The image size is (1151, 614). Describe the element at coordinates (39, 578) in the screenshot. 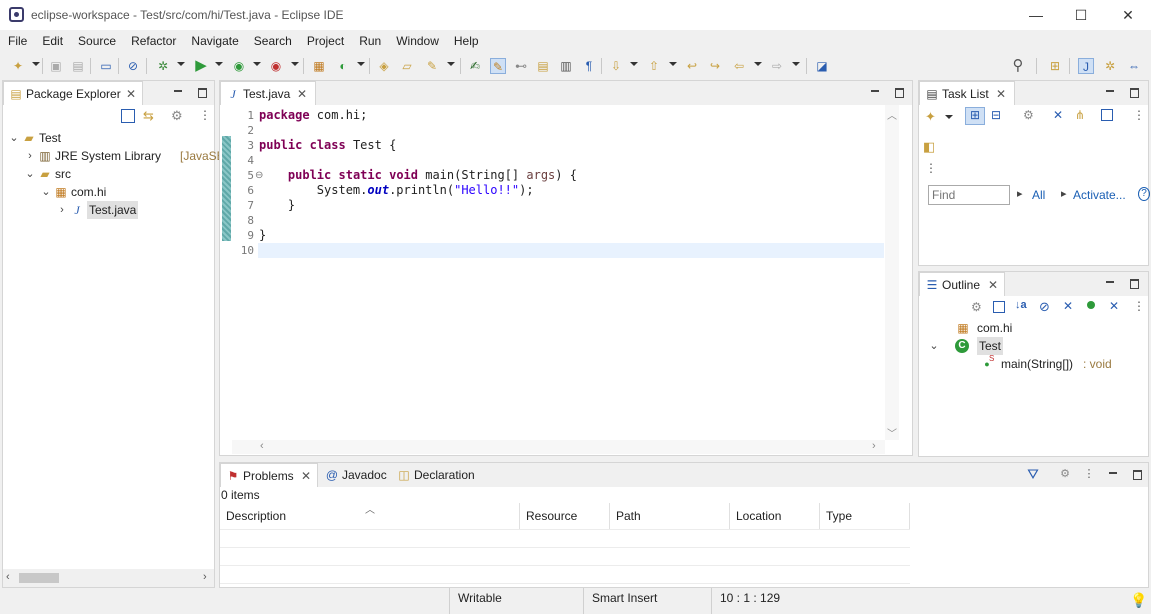

I see `scrollbar-thumb` at that location.